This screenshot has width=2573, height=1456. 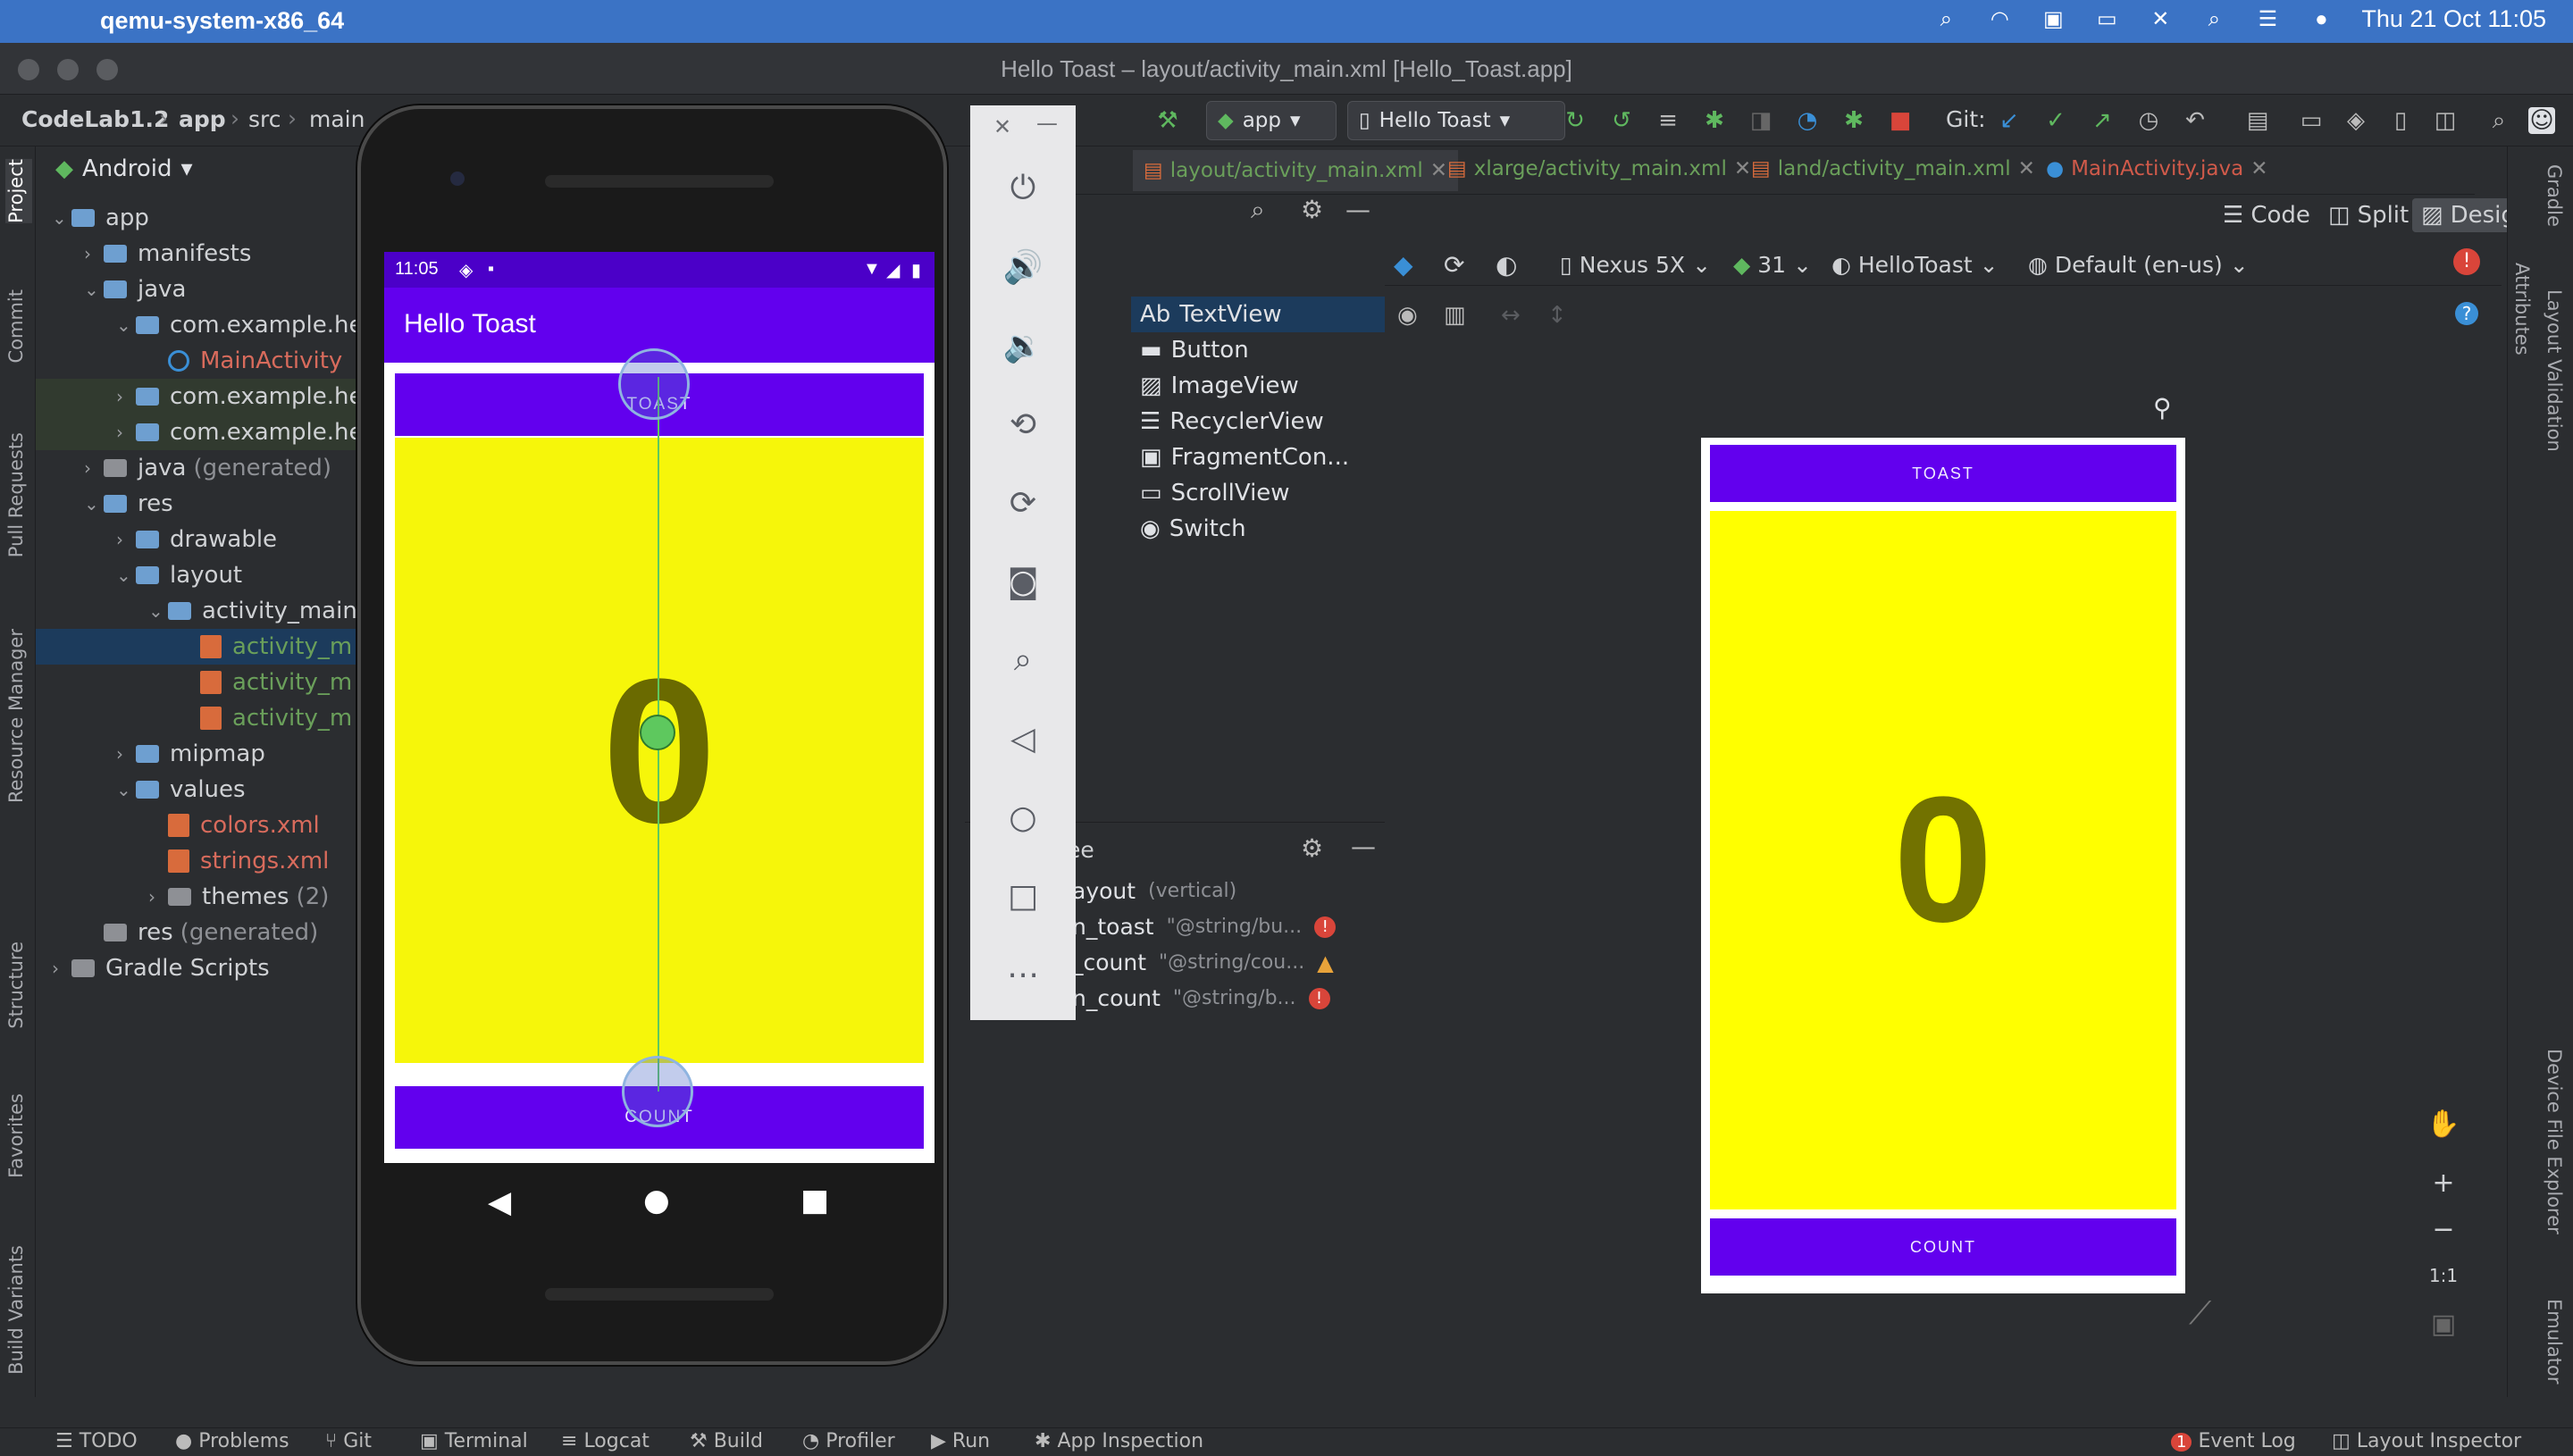 I want to click on pan-hand-icon: ✋, so click(x=2443, y=1123).